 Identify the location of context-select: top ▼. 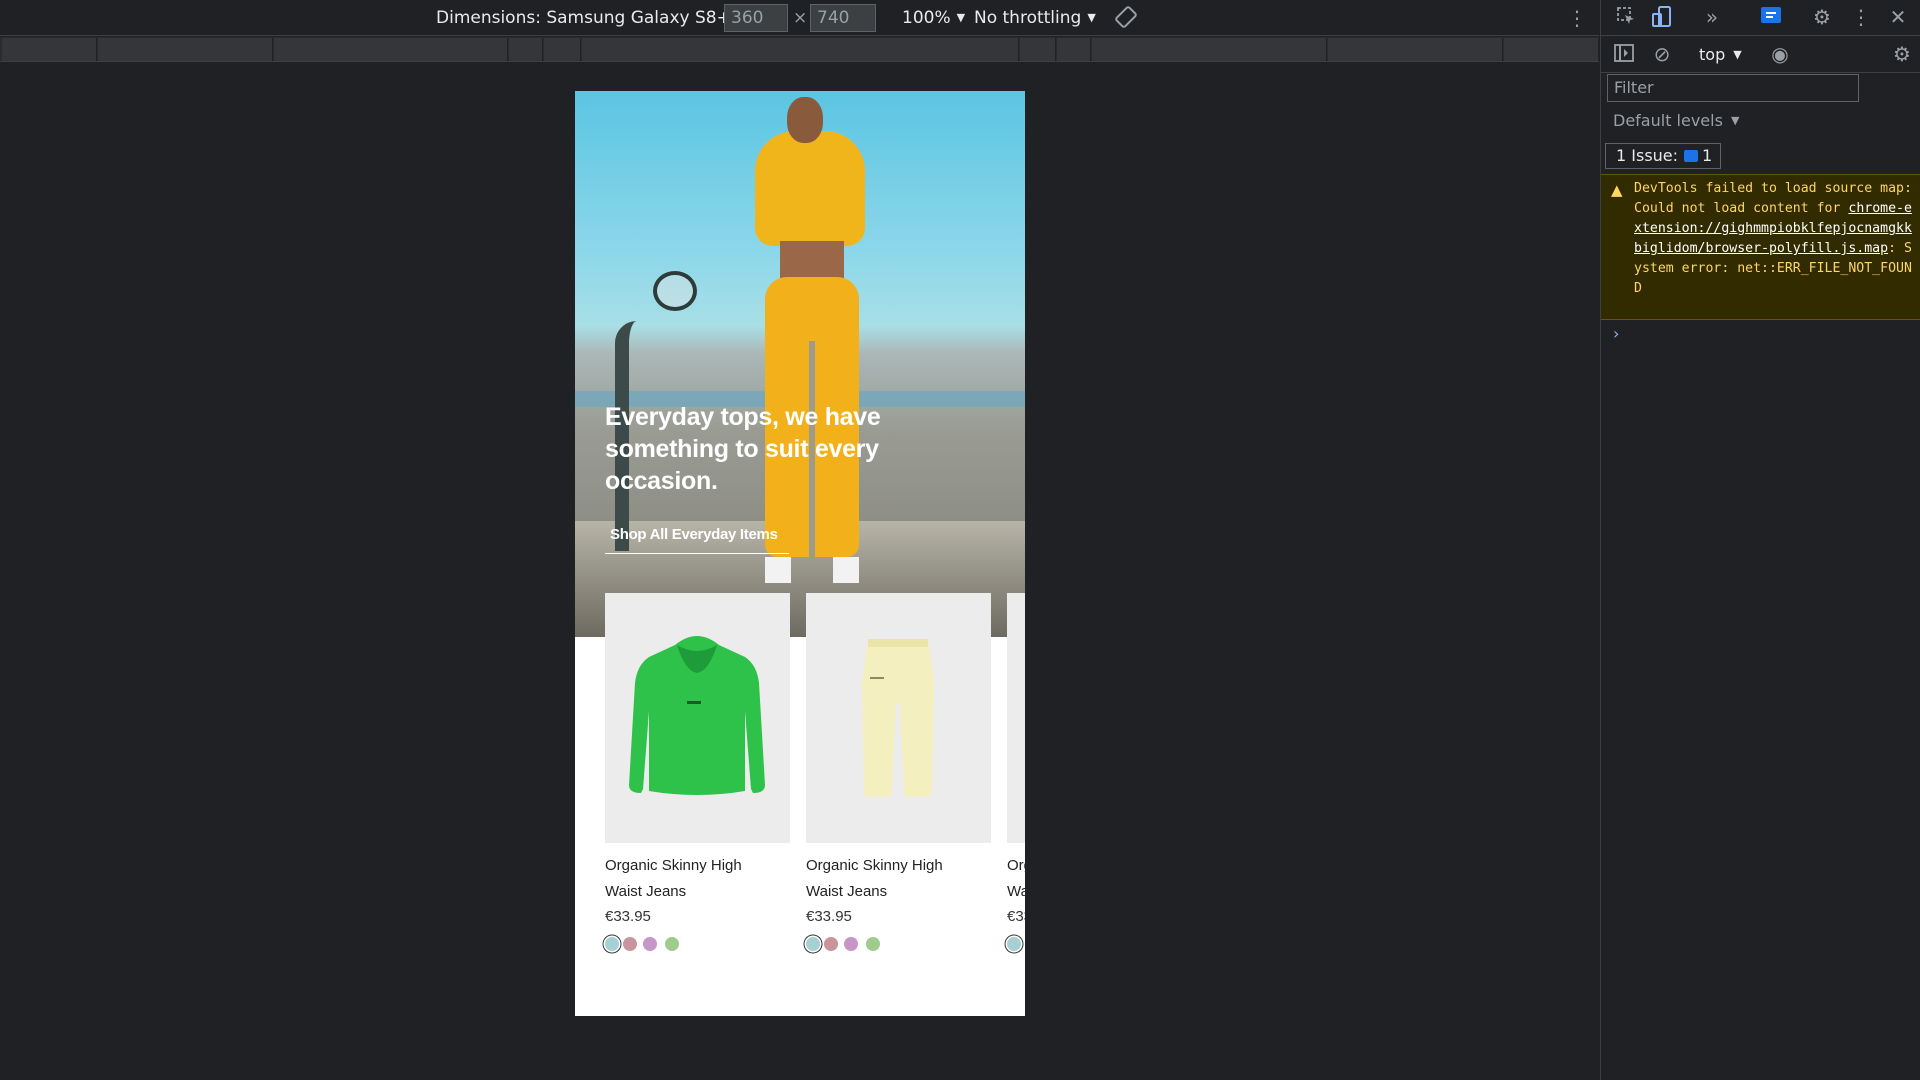
(1720, 55).